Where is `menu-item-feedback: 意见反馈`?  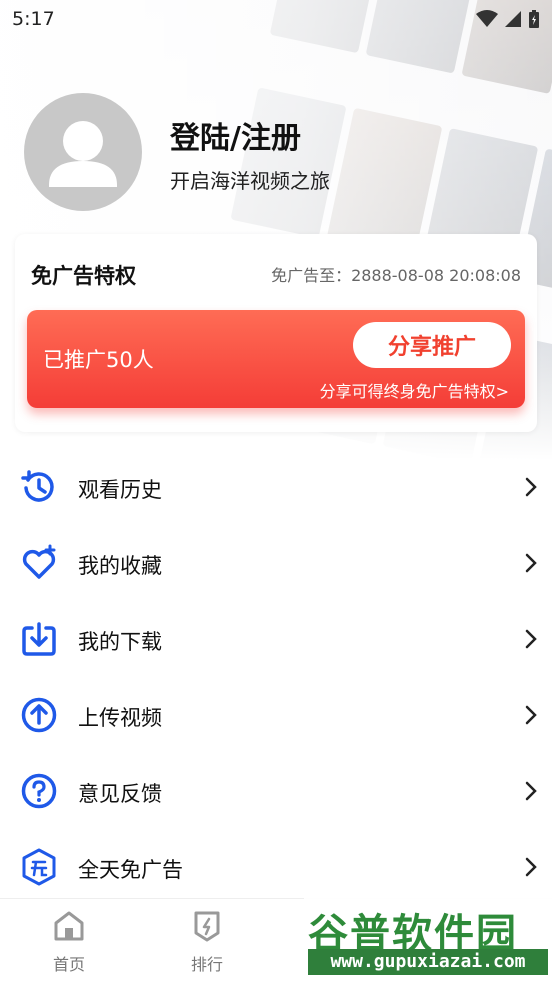 menu-item-feedback: 意见反馈 is located at coordinates (276, 792).